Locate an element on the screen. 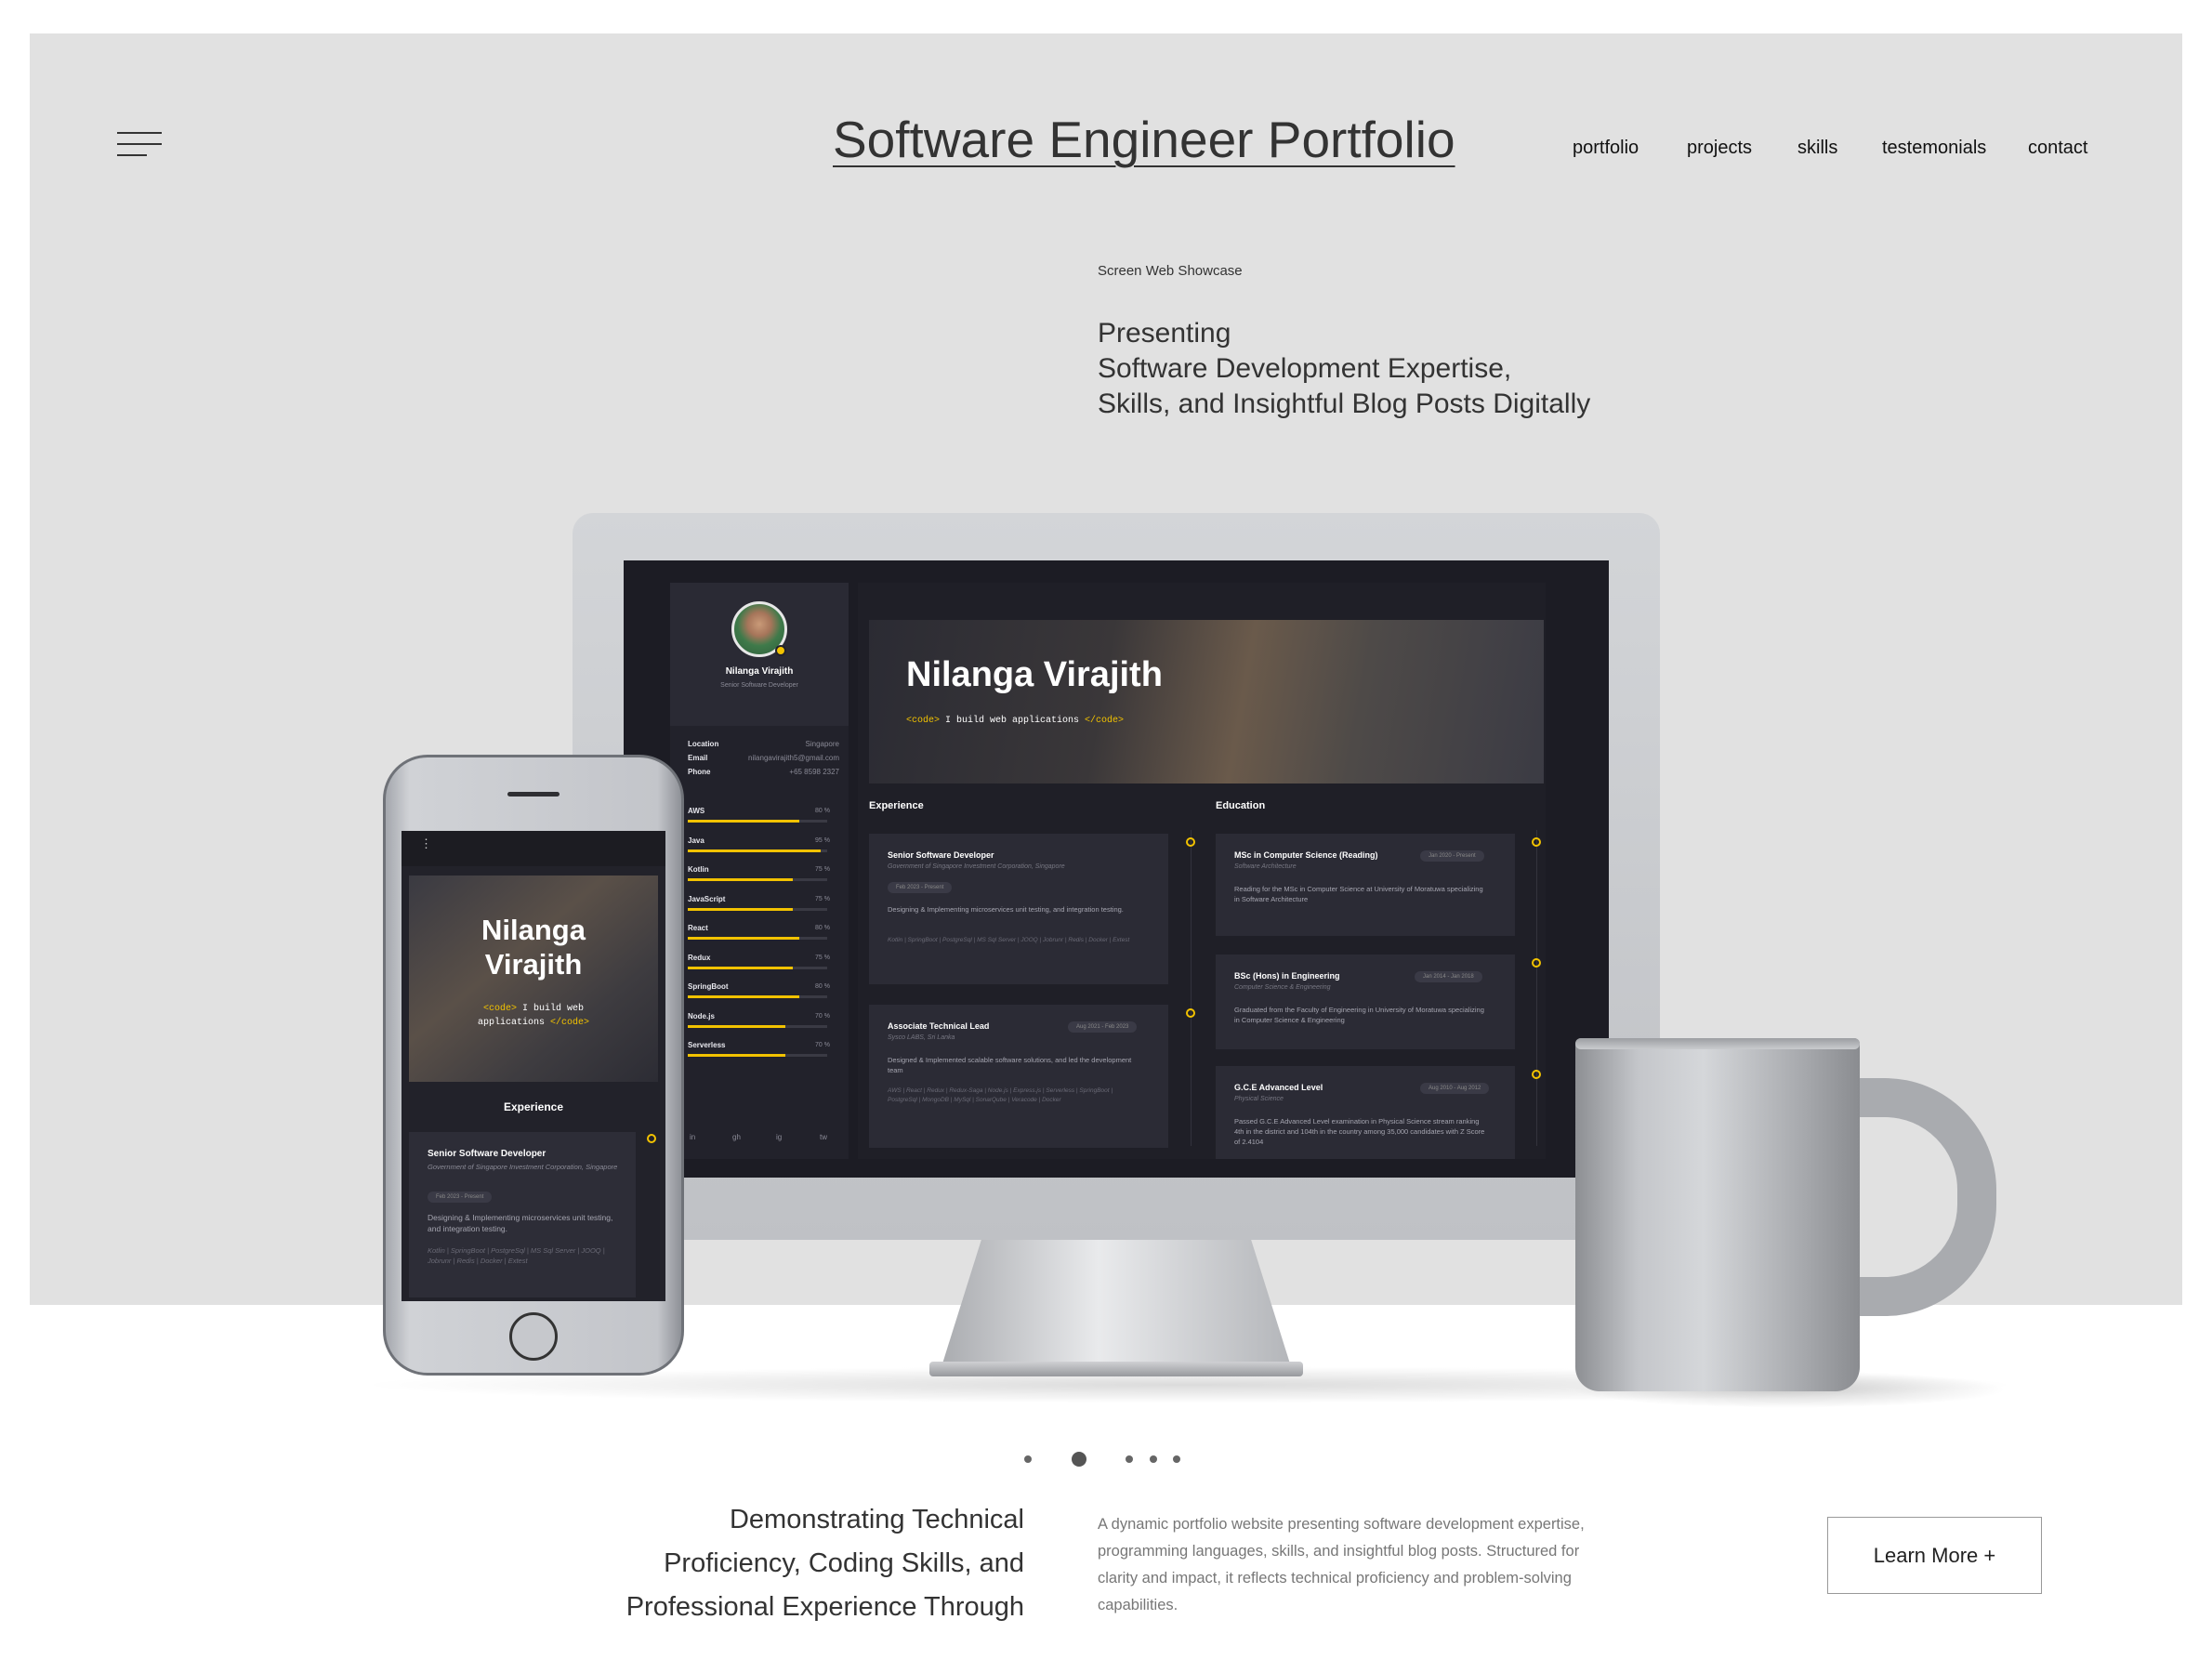 This screenshot has height=1659, width=2212. phone-banner-name: Nilanga Virajith is located at coordinates (533, 947).